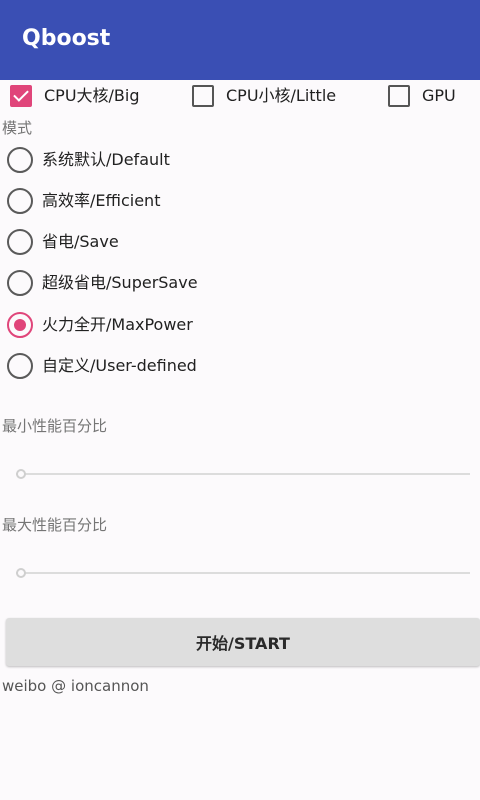 The height and width of the screenshot is (800, 480). I want to click on app-title: Qboost, so click(66, 38).